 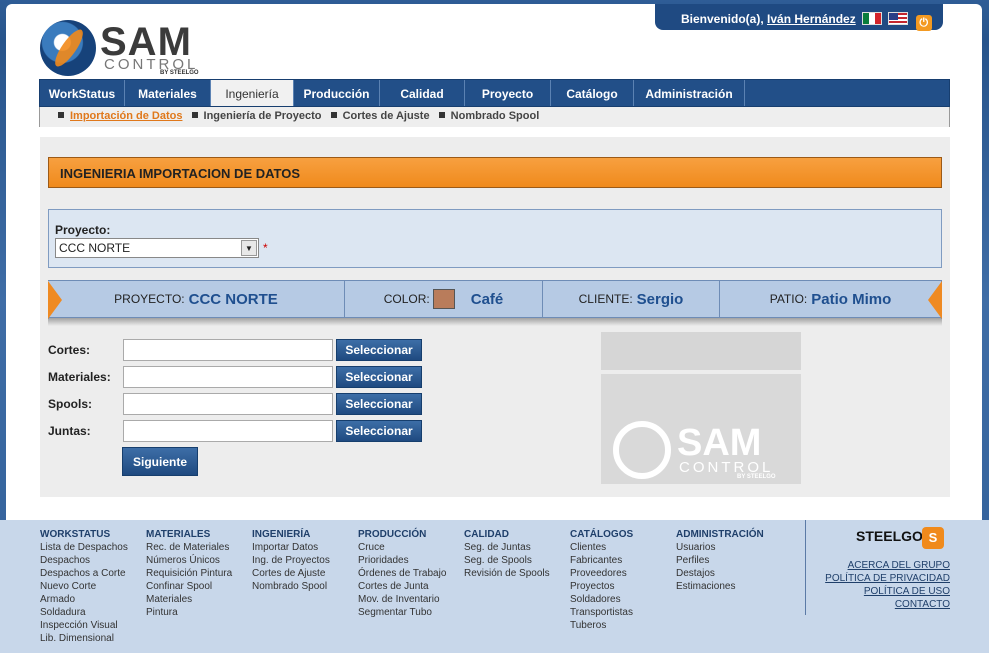 I want to click on footer-link: Lib. Dimensional, so click(x=84, y=638).